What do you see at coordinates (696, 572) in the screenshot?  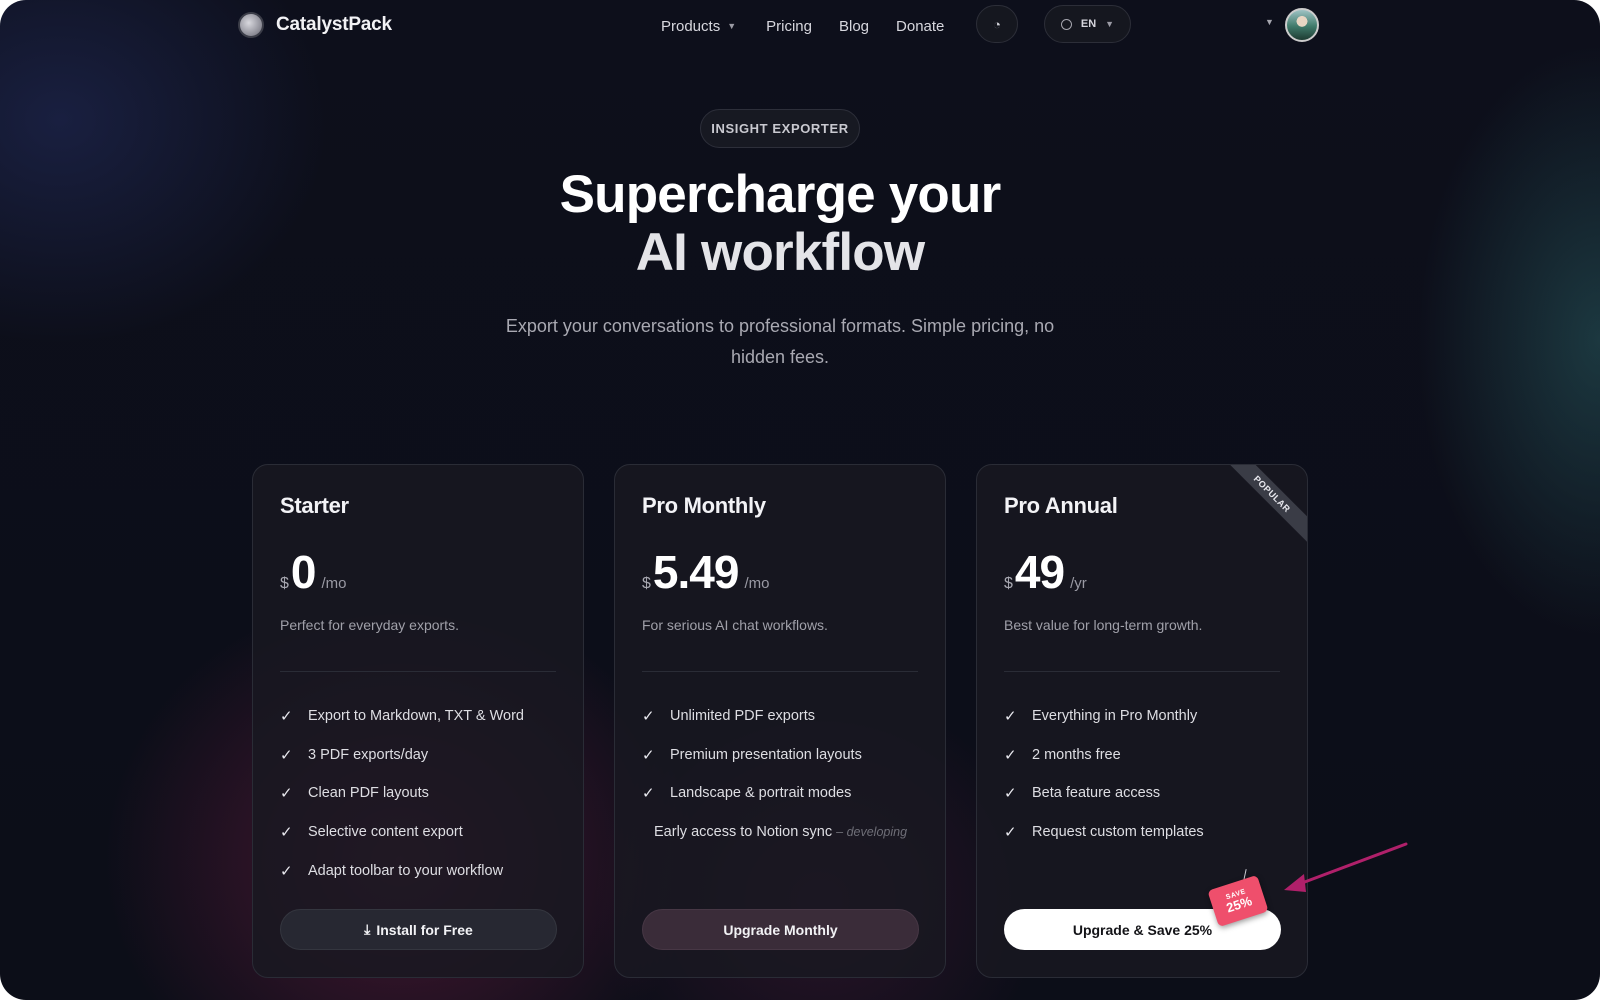 I see `price-amount: 5.49` at bounding box center [696, 572].